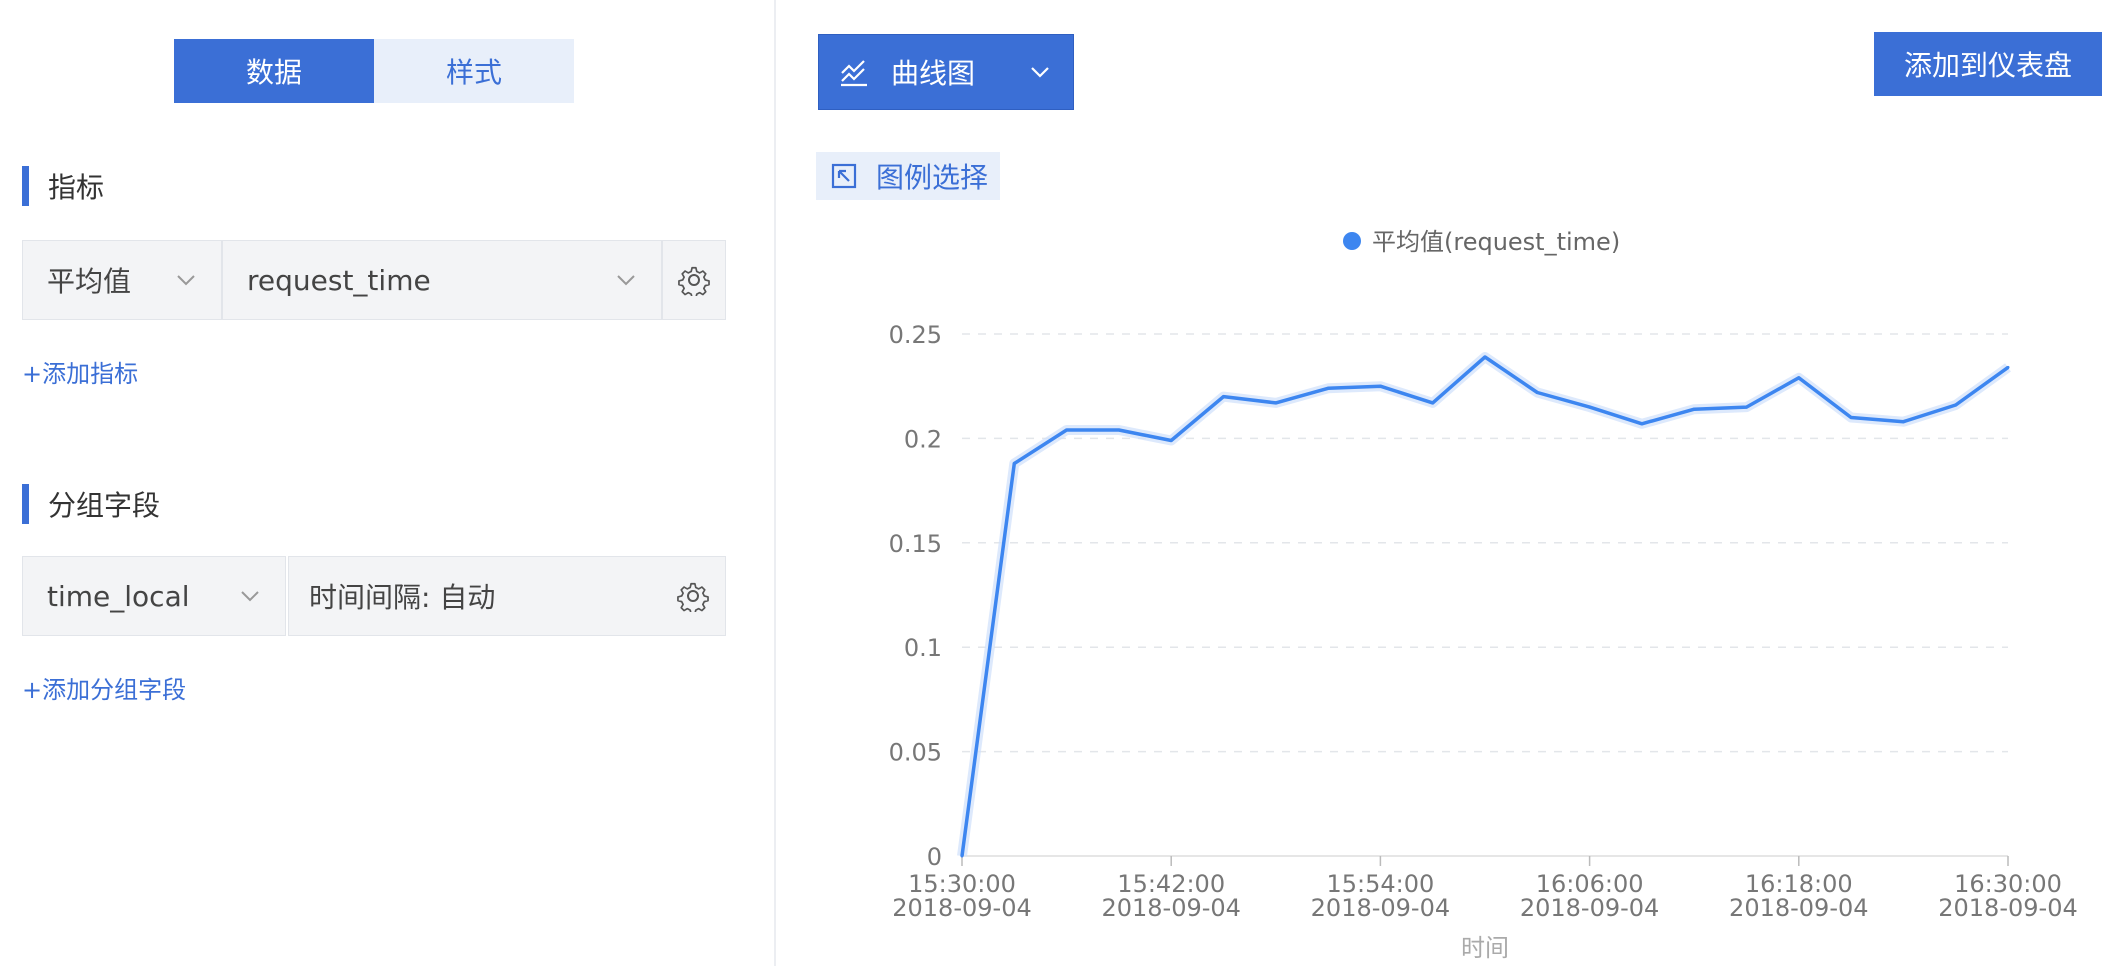 The image size is (2126, 966). I want to click on chart-type-select: 曲线图, so click(946, 72).